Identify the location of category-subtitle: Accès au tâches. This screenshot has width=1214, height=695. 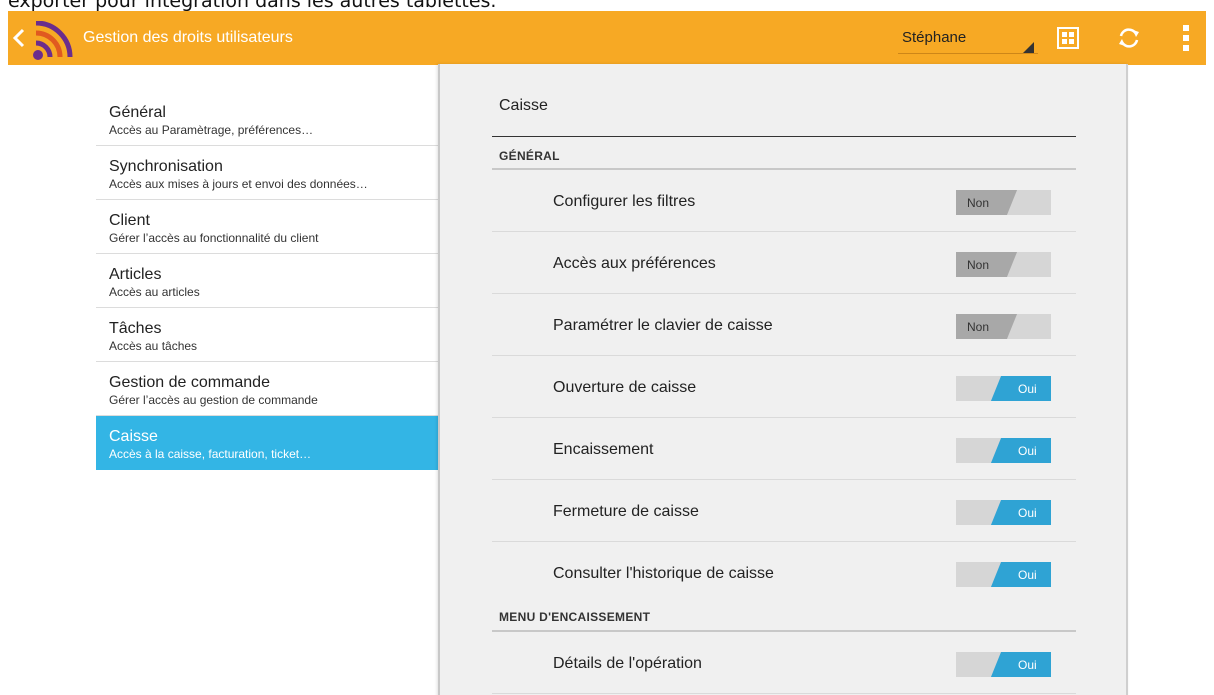
(153, 346).